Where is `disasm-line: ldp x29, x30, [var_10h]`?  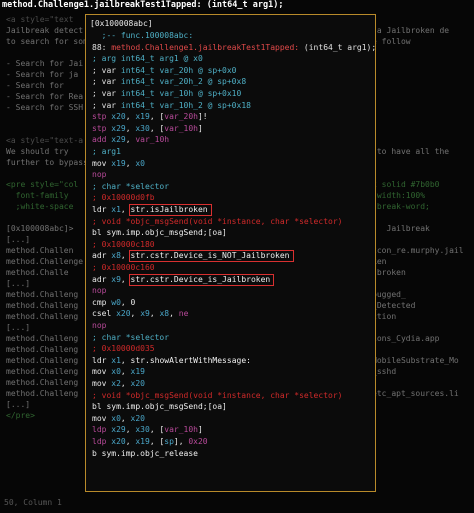
disasm-line: ldp x29, x30, [var_10h] is located at coordinates (147, 429).